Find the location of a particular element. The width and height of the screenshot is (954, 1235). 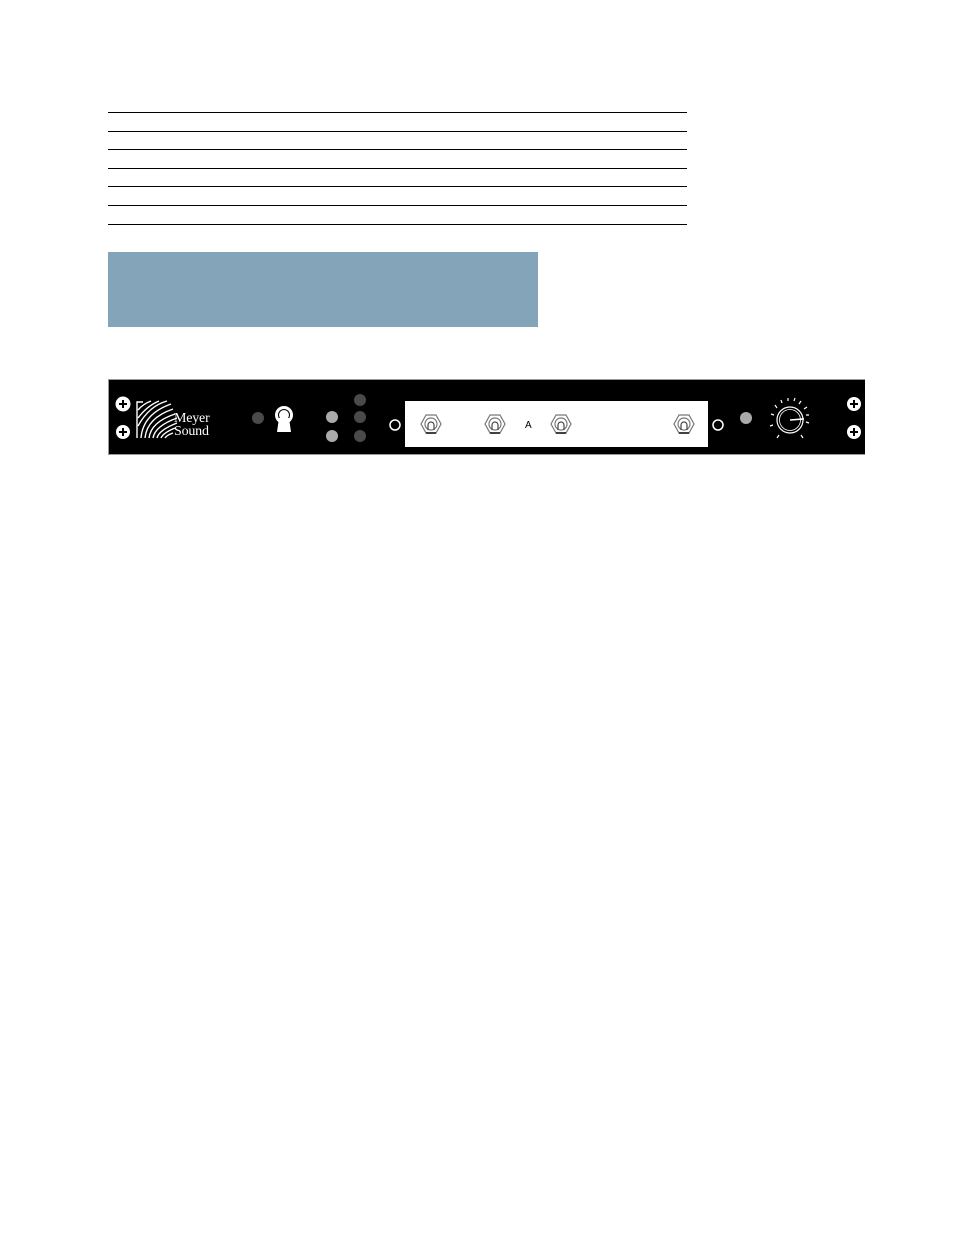

brand-line2: Sound is located at coordinates (191, 431).